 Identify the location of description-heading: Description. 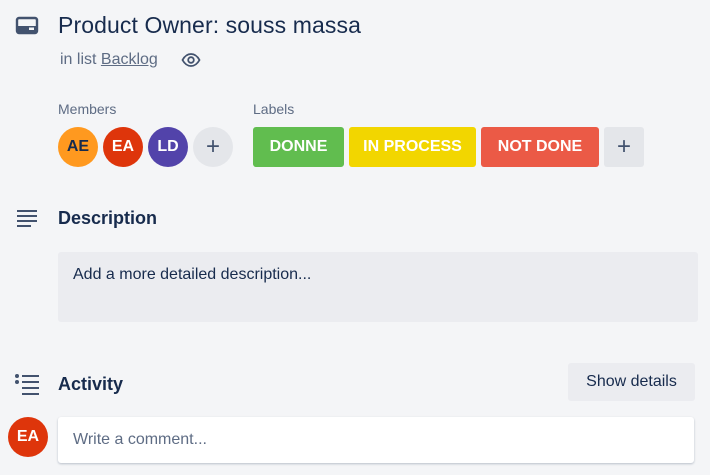
(108, 218).